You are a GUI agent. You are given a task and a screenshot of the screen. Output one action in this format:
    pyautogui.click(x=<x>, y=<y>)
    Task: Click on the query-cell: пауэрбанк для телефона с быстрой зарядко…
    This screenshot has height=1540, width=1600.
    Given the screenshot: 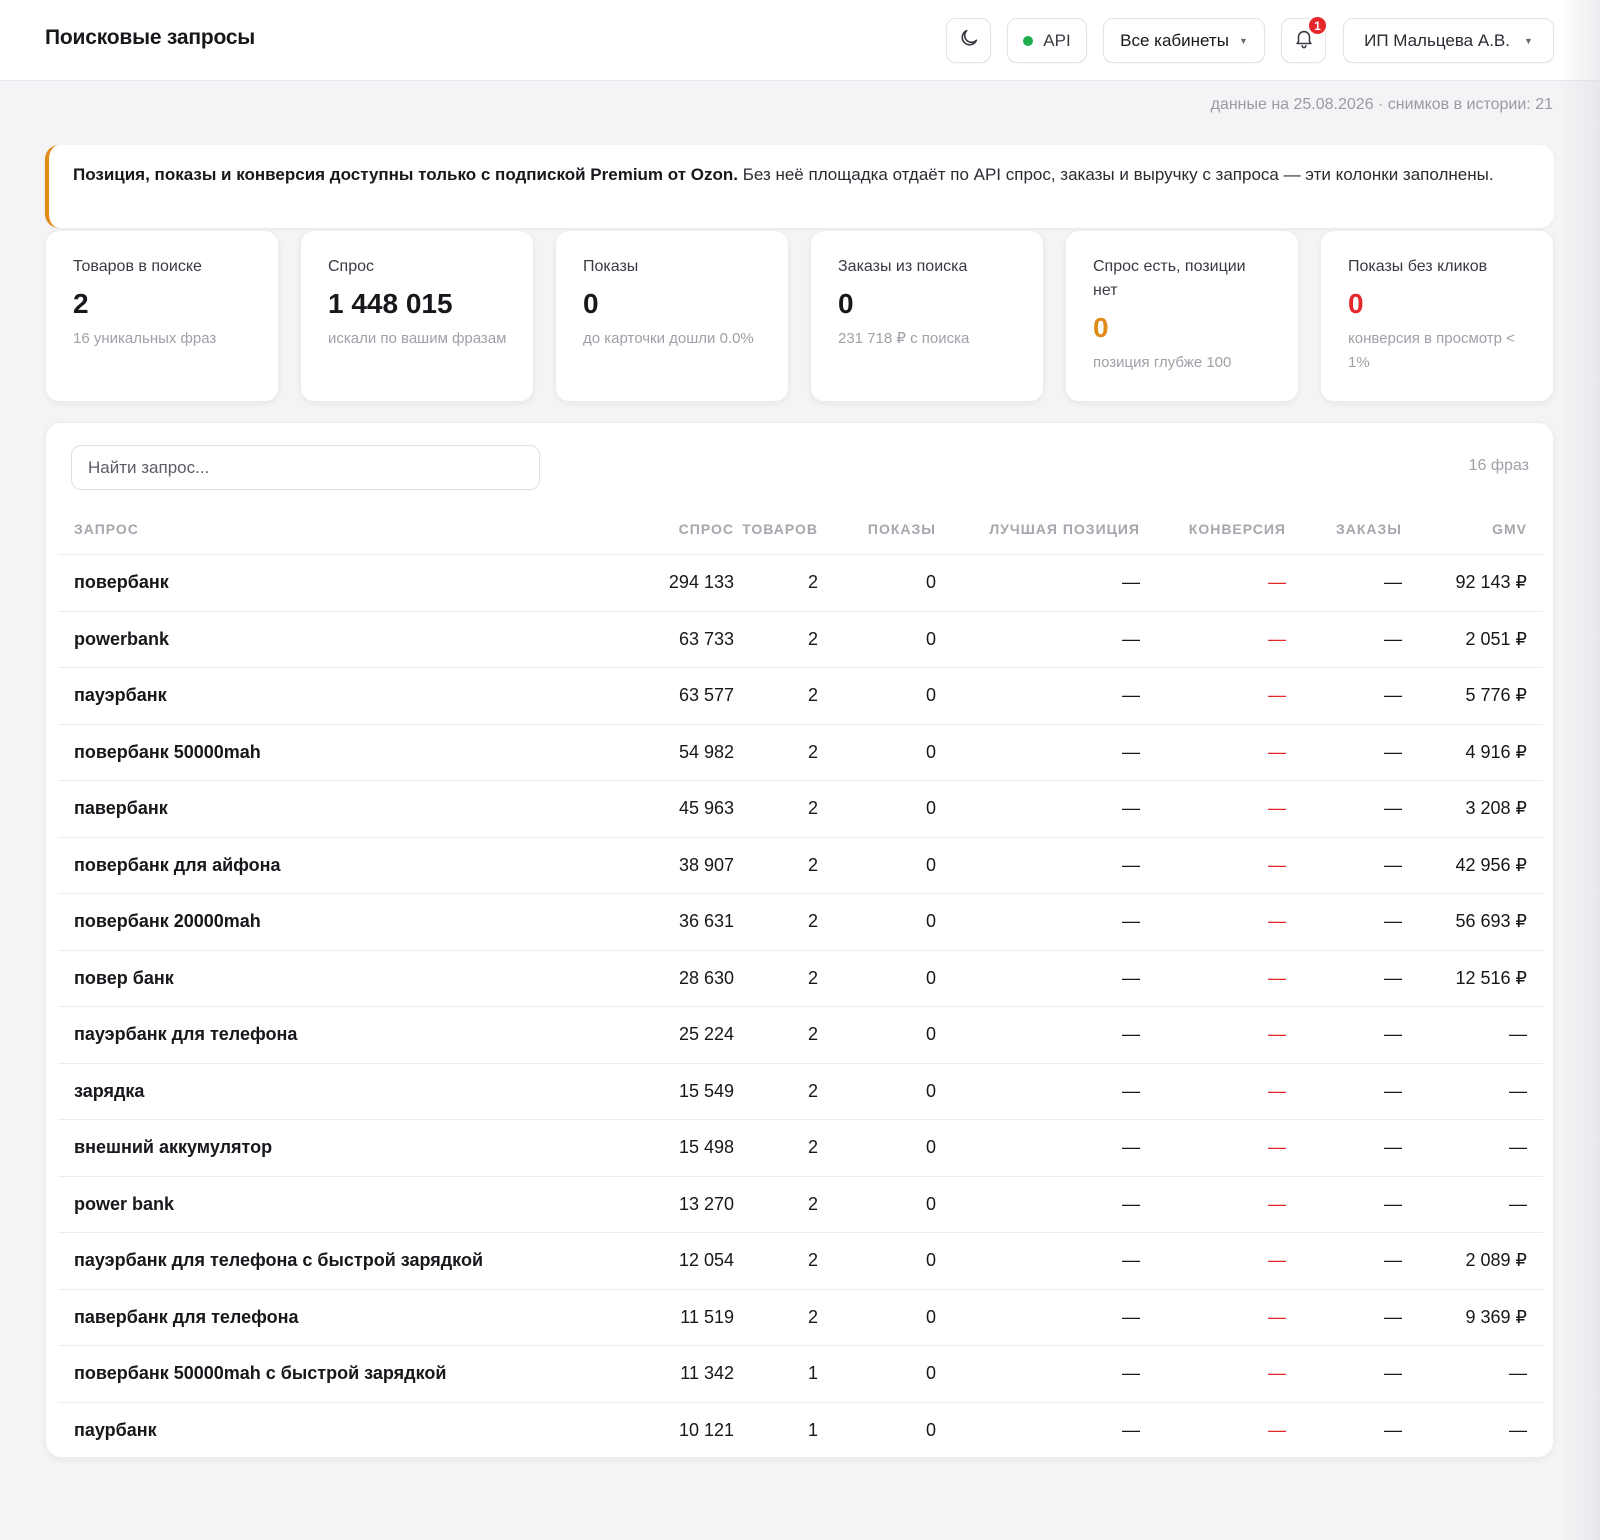 What is the action you would take?
    pyautogui.click(x=279, y=1260)
    